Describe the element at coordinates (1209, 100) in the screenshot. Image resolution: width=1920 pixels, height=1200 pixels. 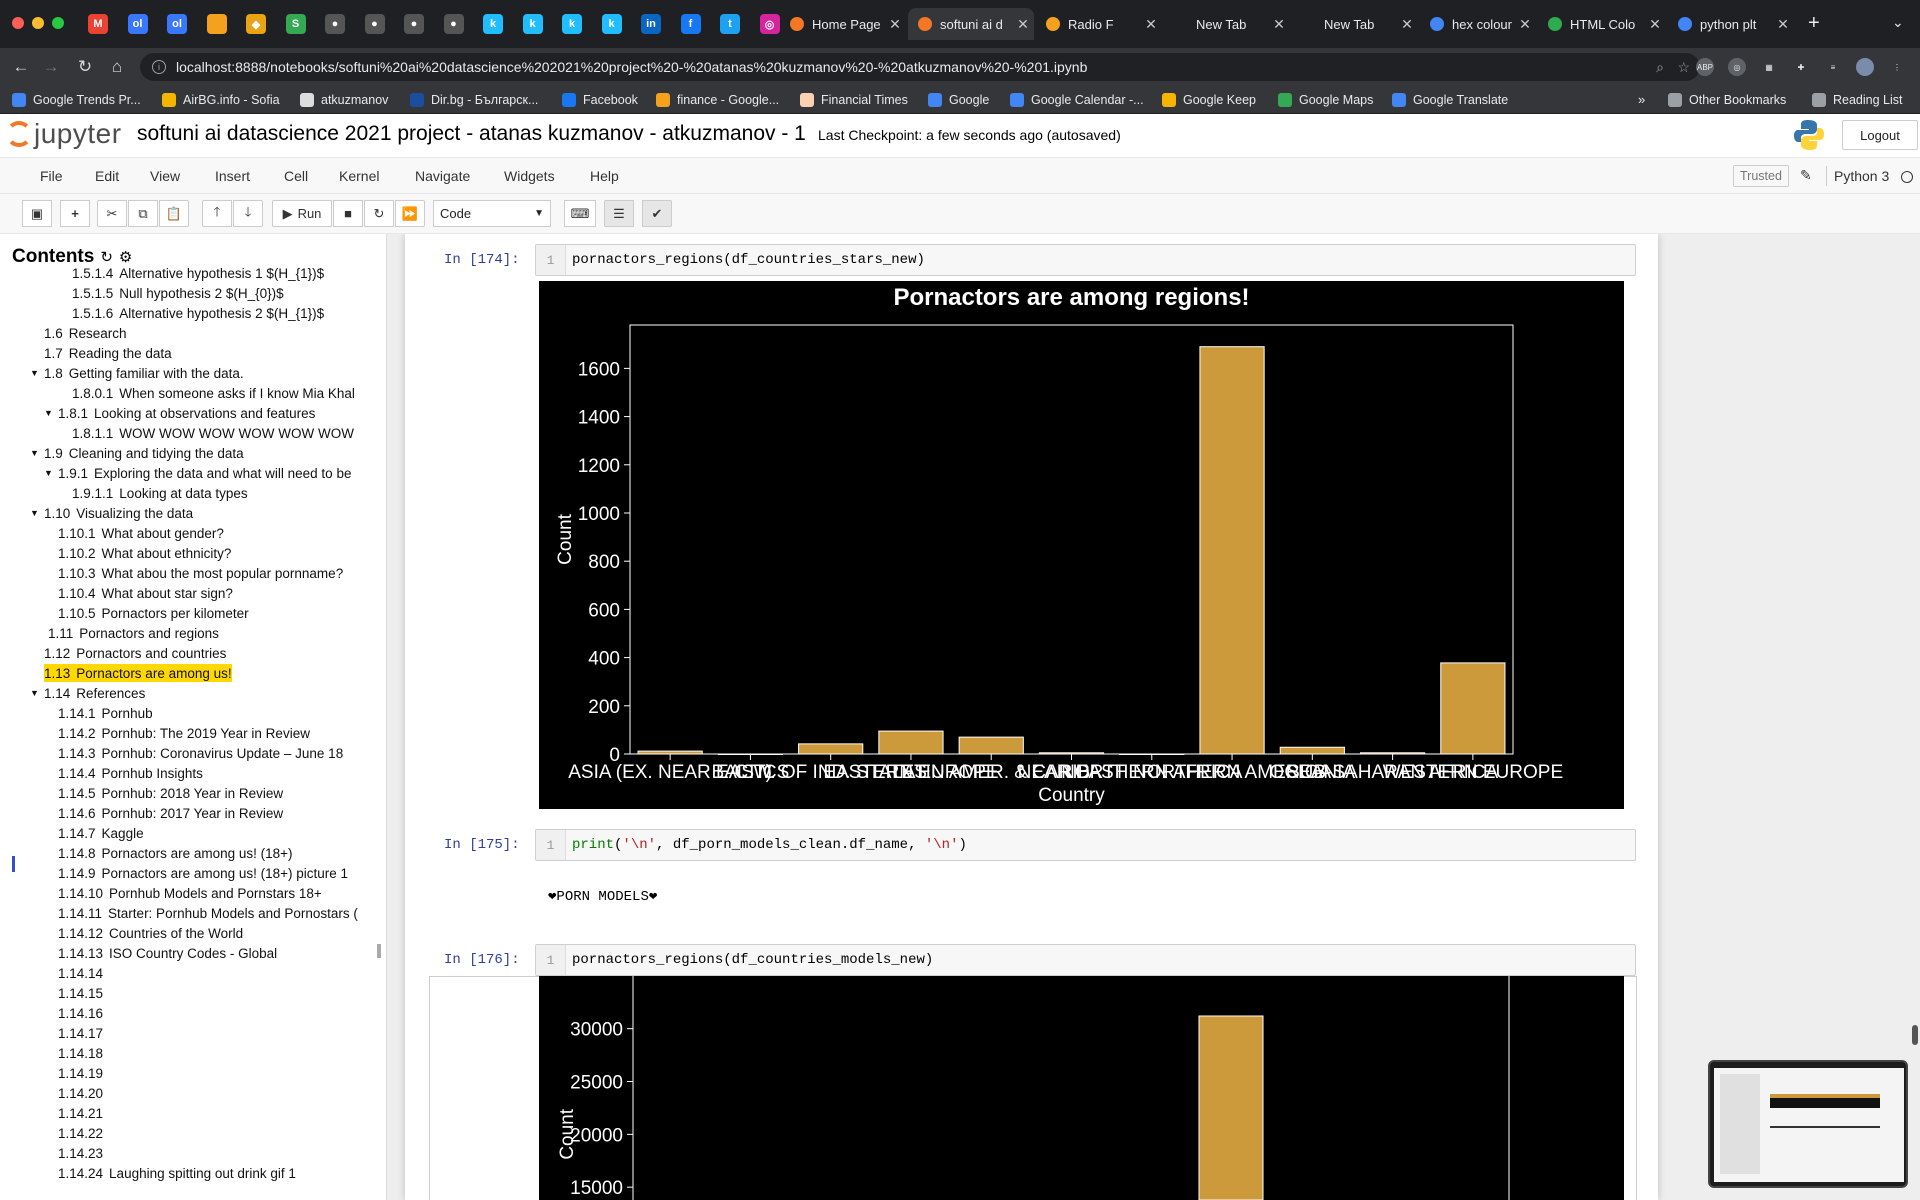
I see `bookmark-item: Google Keep` at that location.